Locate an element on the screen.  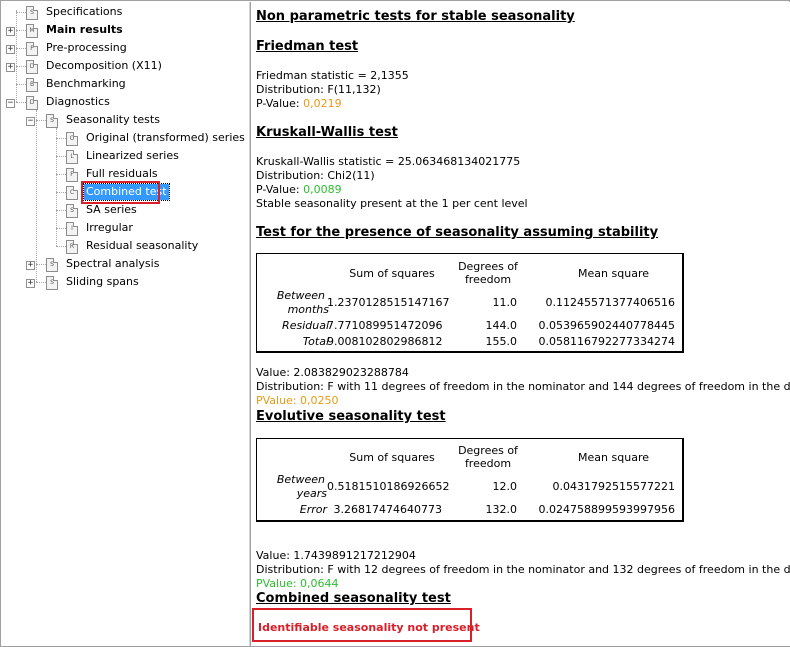
friedman-pvalue-line: P-Value: 0,0219 is located at coordinates (299, 103).